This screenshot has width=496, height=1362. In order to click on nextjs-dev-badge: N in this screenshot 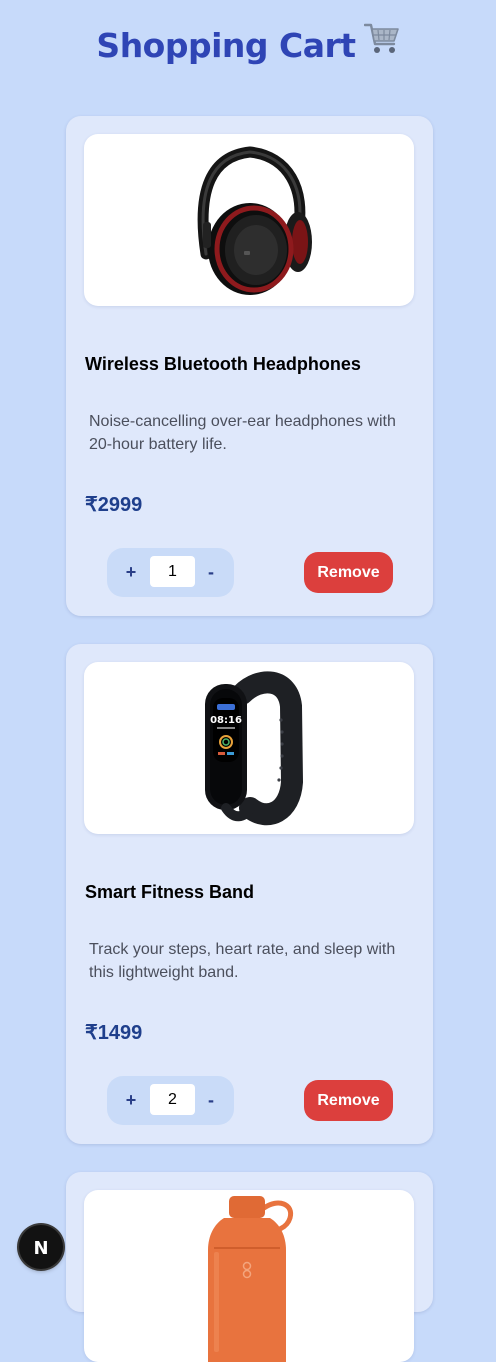, I will do `click(41, 1247)`.